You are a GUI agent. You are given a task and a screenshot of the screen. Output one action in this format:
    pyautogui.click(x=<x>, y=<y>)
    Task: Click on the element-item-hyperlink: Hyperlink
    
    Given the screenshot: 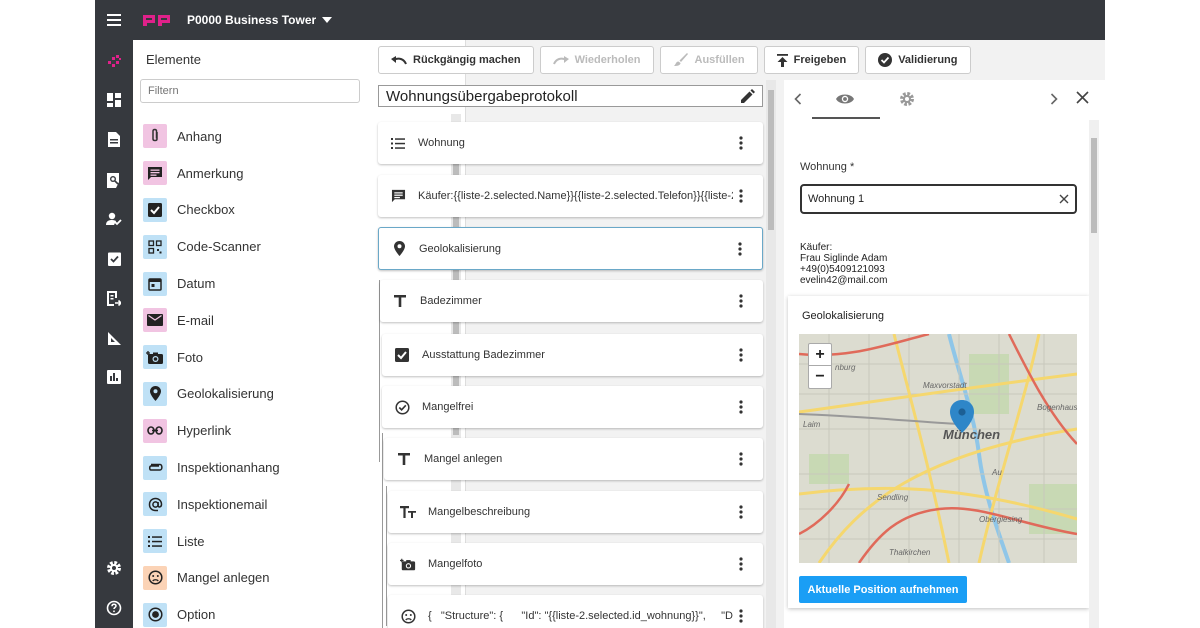 What is the action you would take?
    pyautogui.click(x=243, y=430)
    